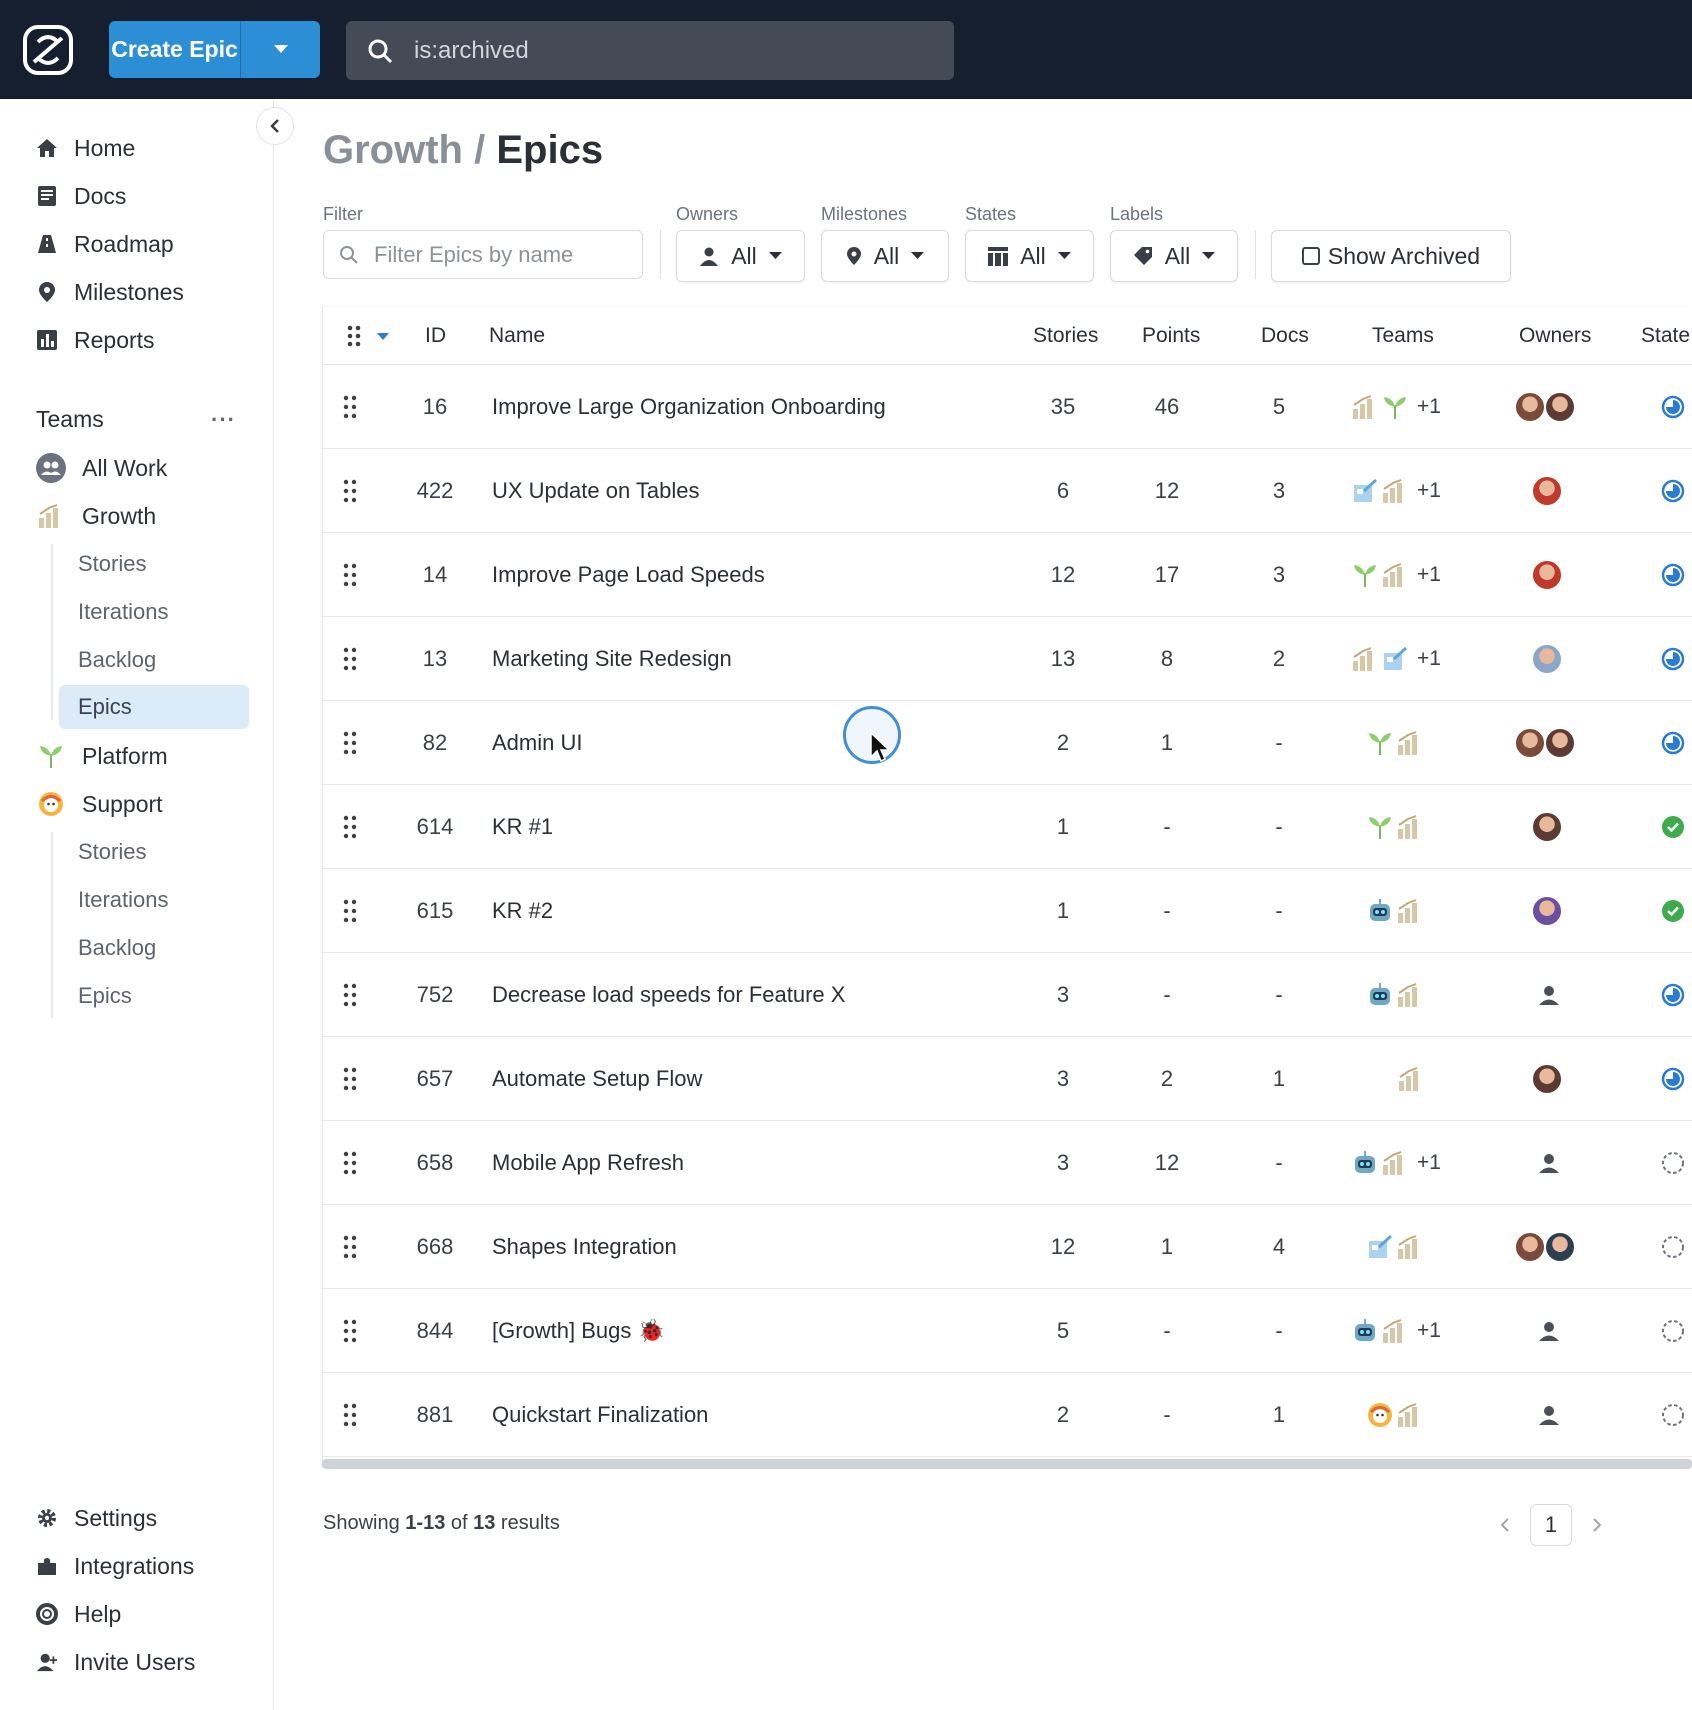 The height and width of the screenshot is (1710, 1692). I want to click on search-input, so click(664, 50).